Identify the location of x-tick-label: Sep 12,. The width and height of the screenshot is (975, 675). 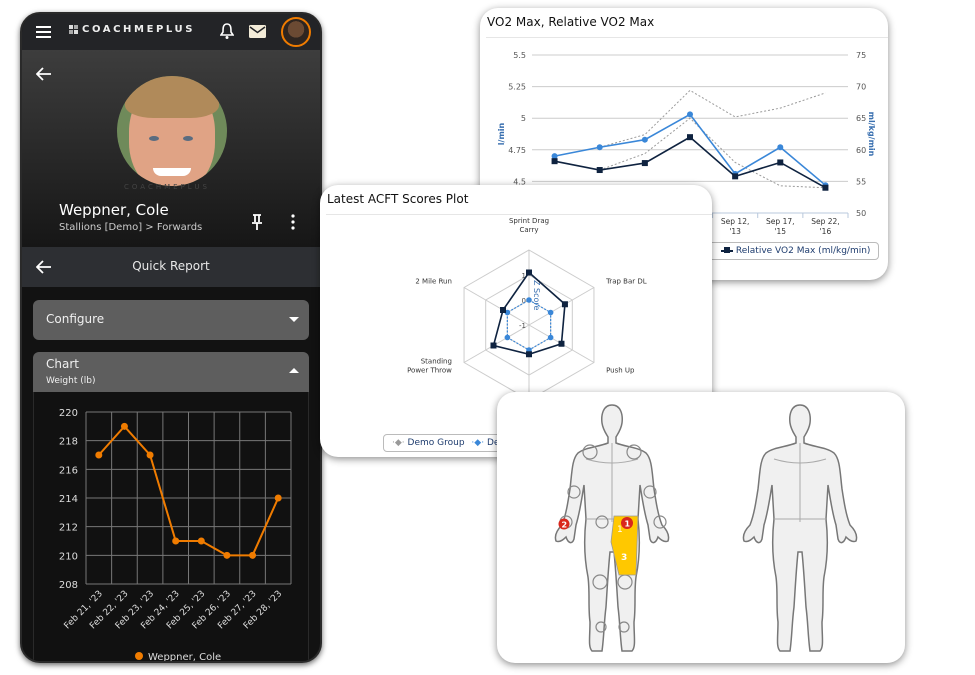
(735, 221).